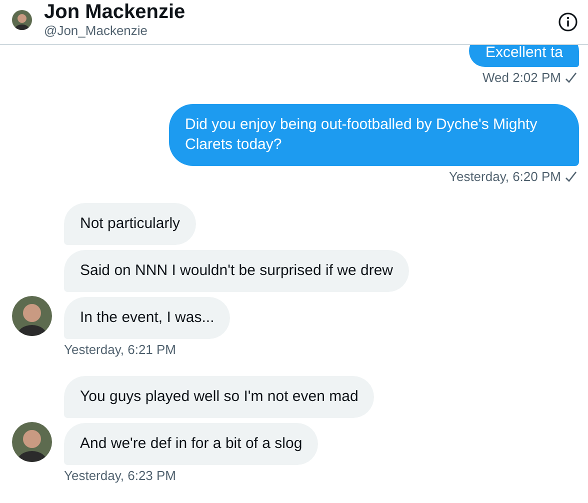 The image size is (588, 503). Describe the element at coordinates (120, 350) in the screenshot. I see `timestamp: Yesterday, 6:21 PM` at that location.